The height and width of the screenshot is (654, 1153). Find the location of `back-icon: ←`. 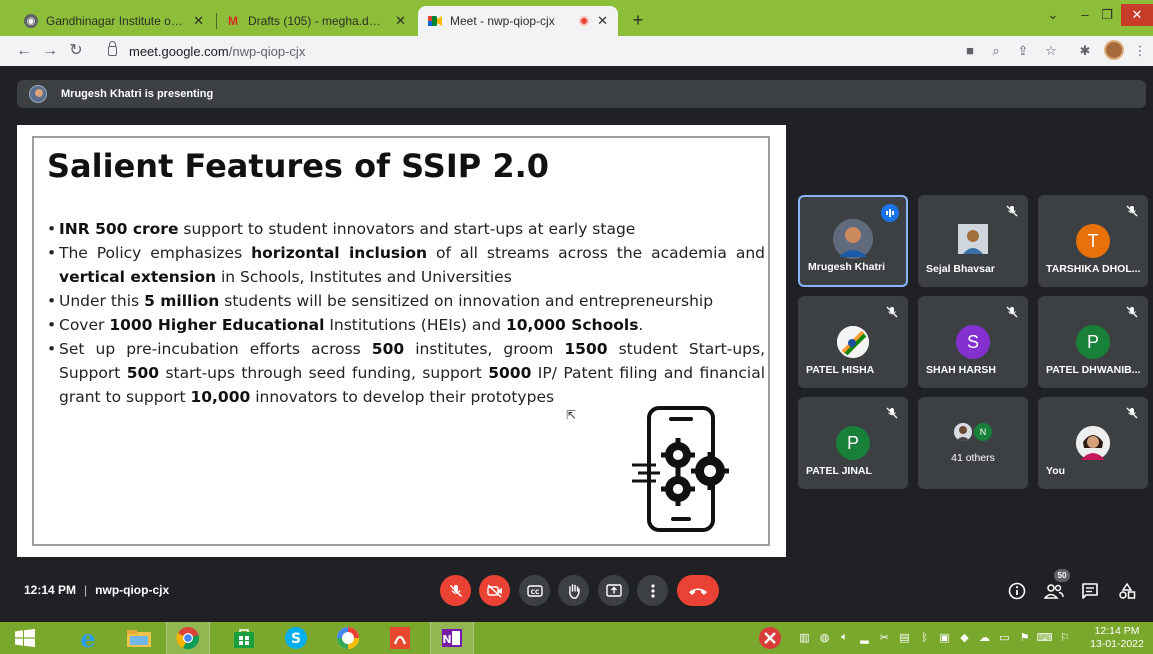

back-icon: ← is located at coordinates (24, 51).